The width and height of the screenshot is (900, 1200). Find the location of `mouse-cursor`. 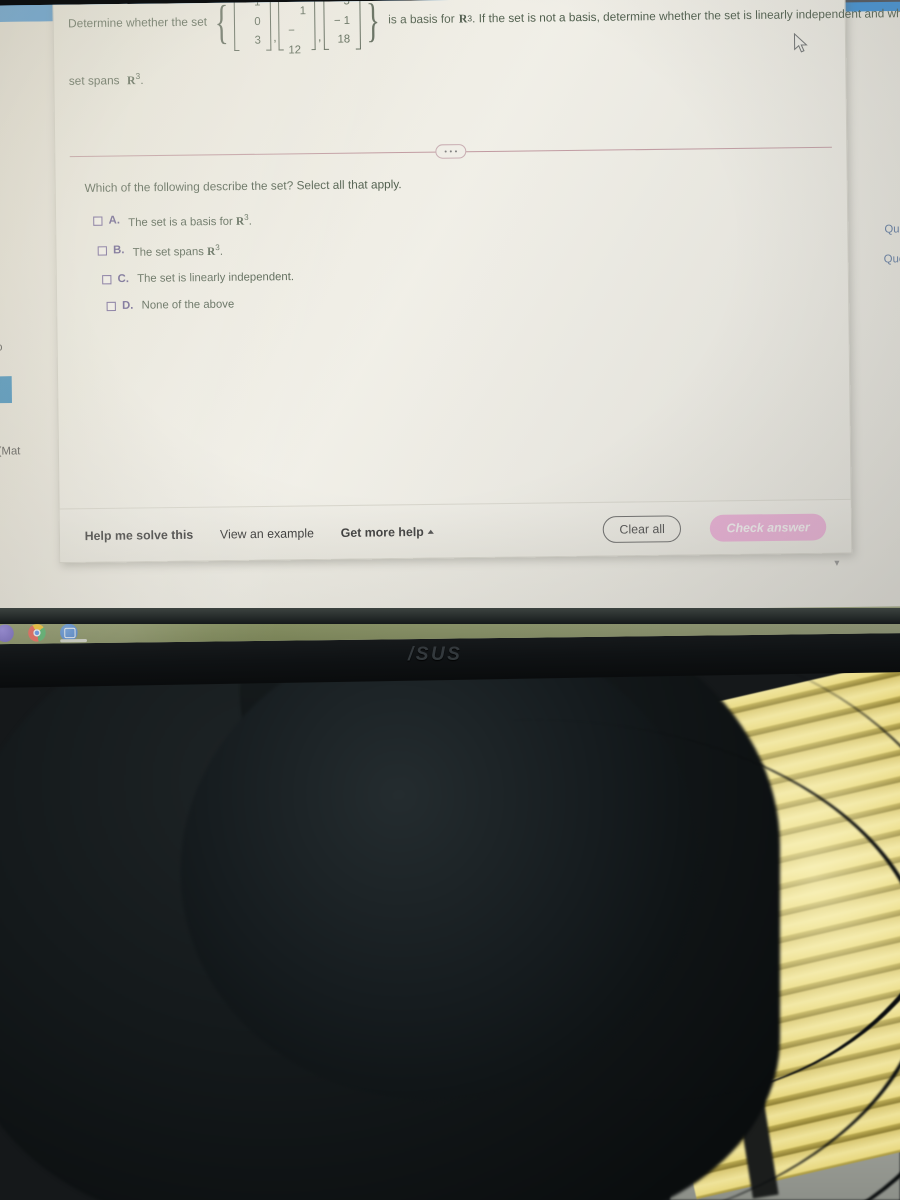

mouse-cursor is located at coordinates (801, 43).